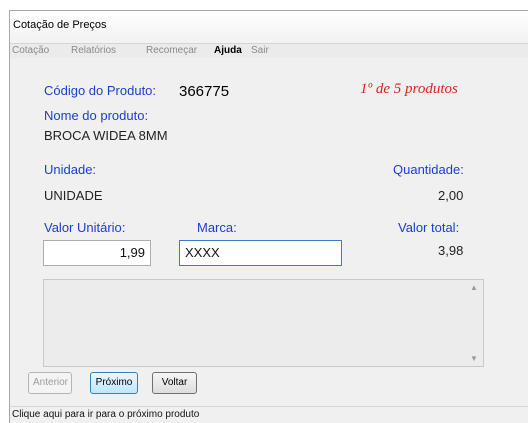  Describe the element at coordinates (73, 195) in the screenshot. I see `unit-value: UNIDADE` at that location.